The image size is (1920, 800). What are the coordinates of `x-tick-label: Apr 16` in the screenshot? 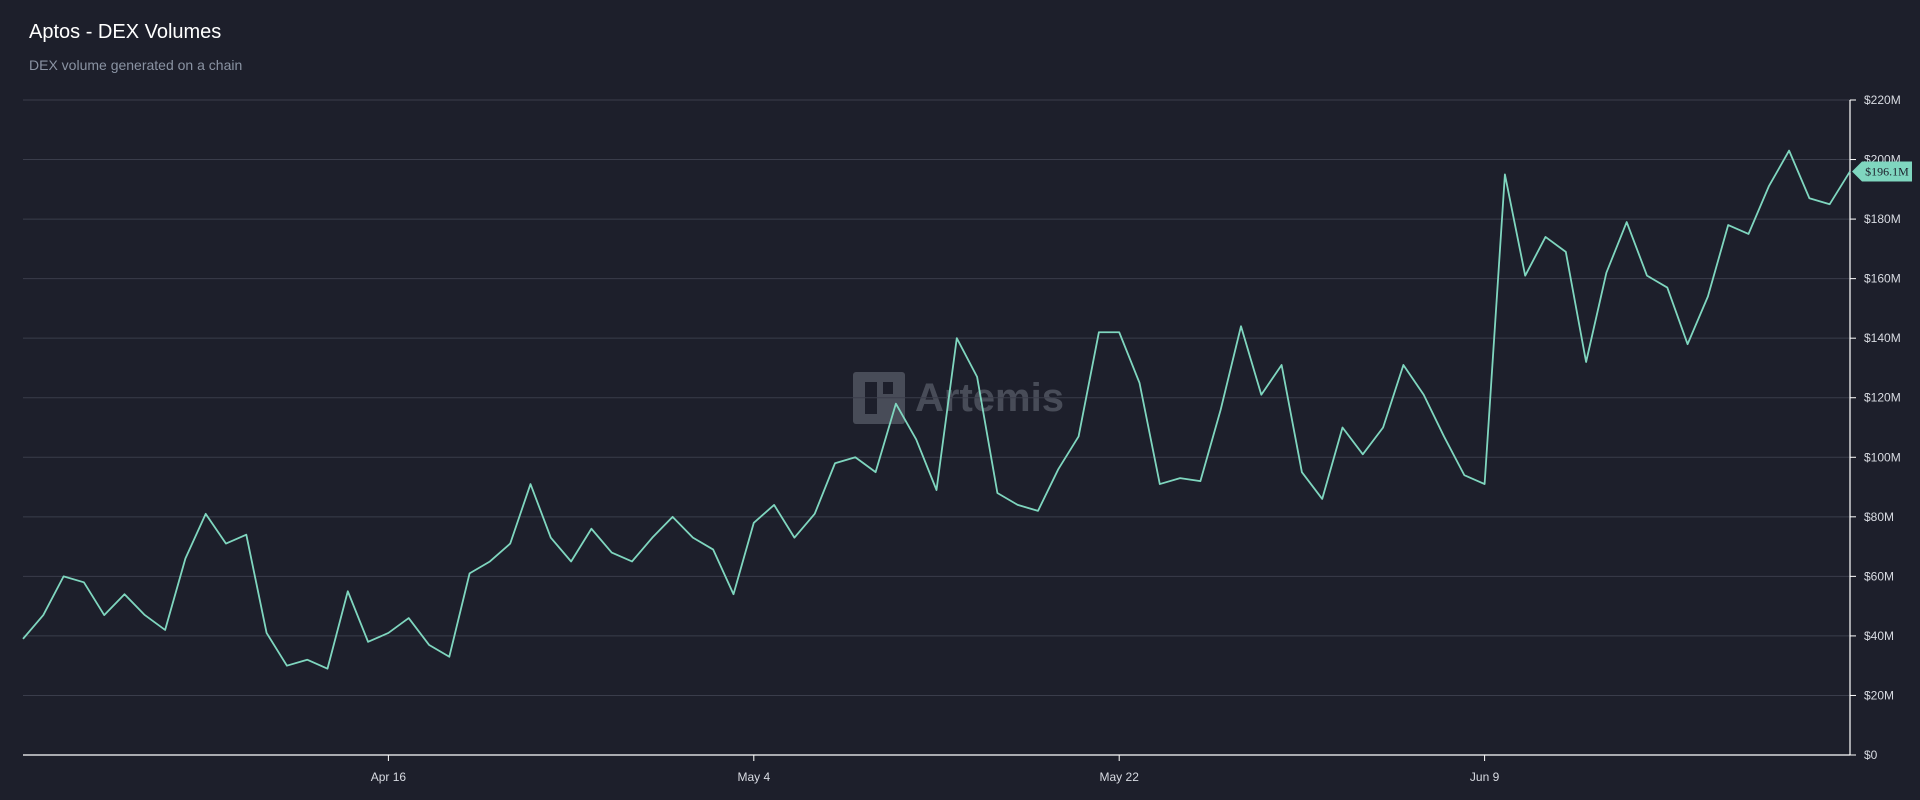 It's located at (389, 777).